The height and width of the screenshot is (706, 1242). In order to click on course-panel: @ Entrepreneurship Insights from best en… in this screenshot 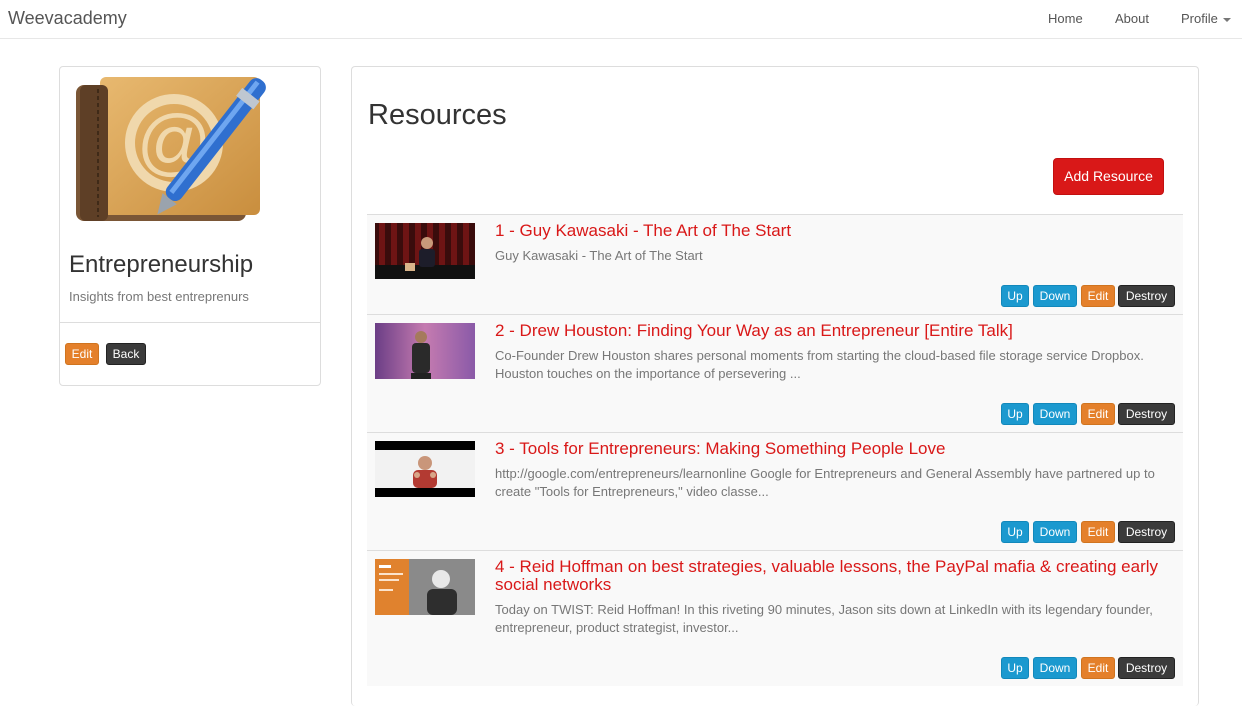, I will do `click(190, 226)`.